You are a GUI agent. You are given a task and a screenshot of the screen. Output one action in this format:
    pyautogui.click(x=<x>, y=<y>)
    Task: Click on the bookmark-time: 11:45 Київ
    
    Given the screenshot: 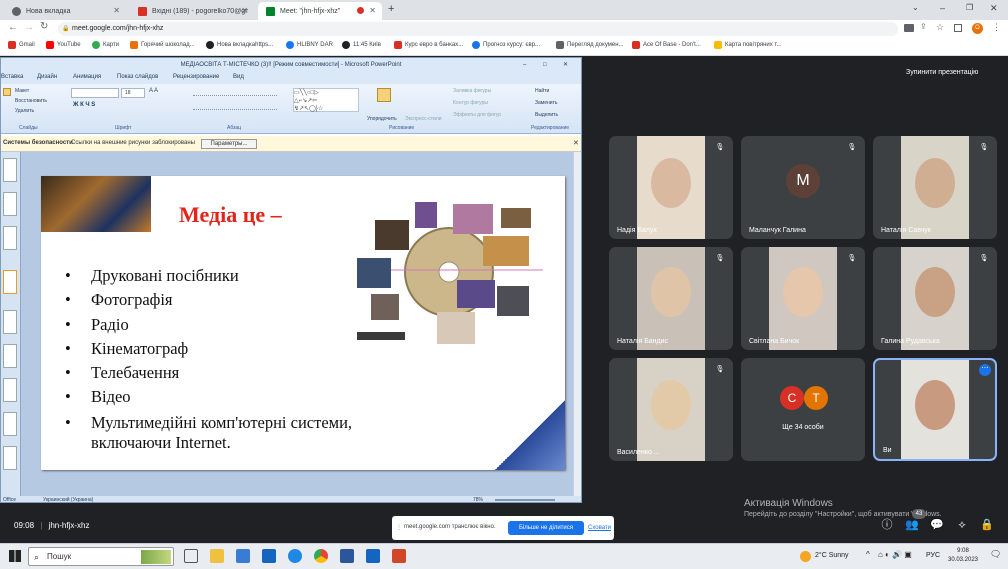 What is the action you would take?
    pyautogui.click(x=361, y=45)
    